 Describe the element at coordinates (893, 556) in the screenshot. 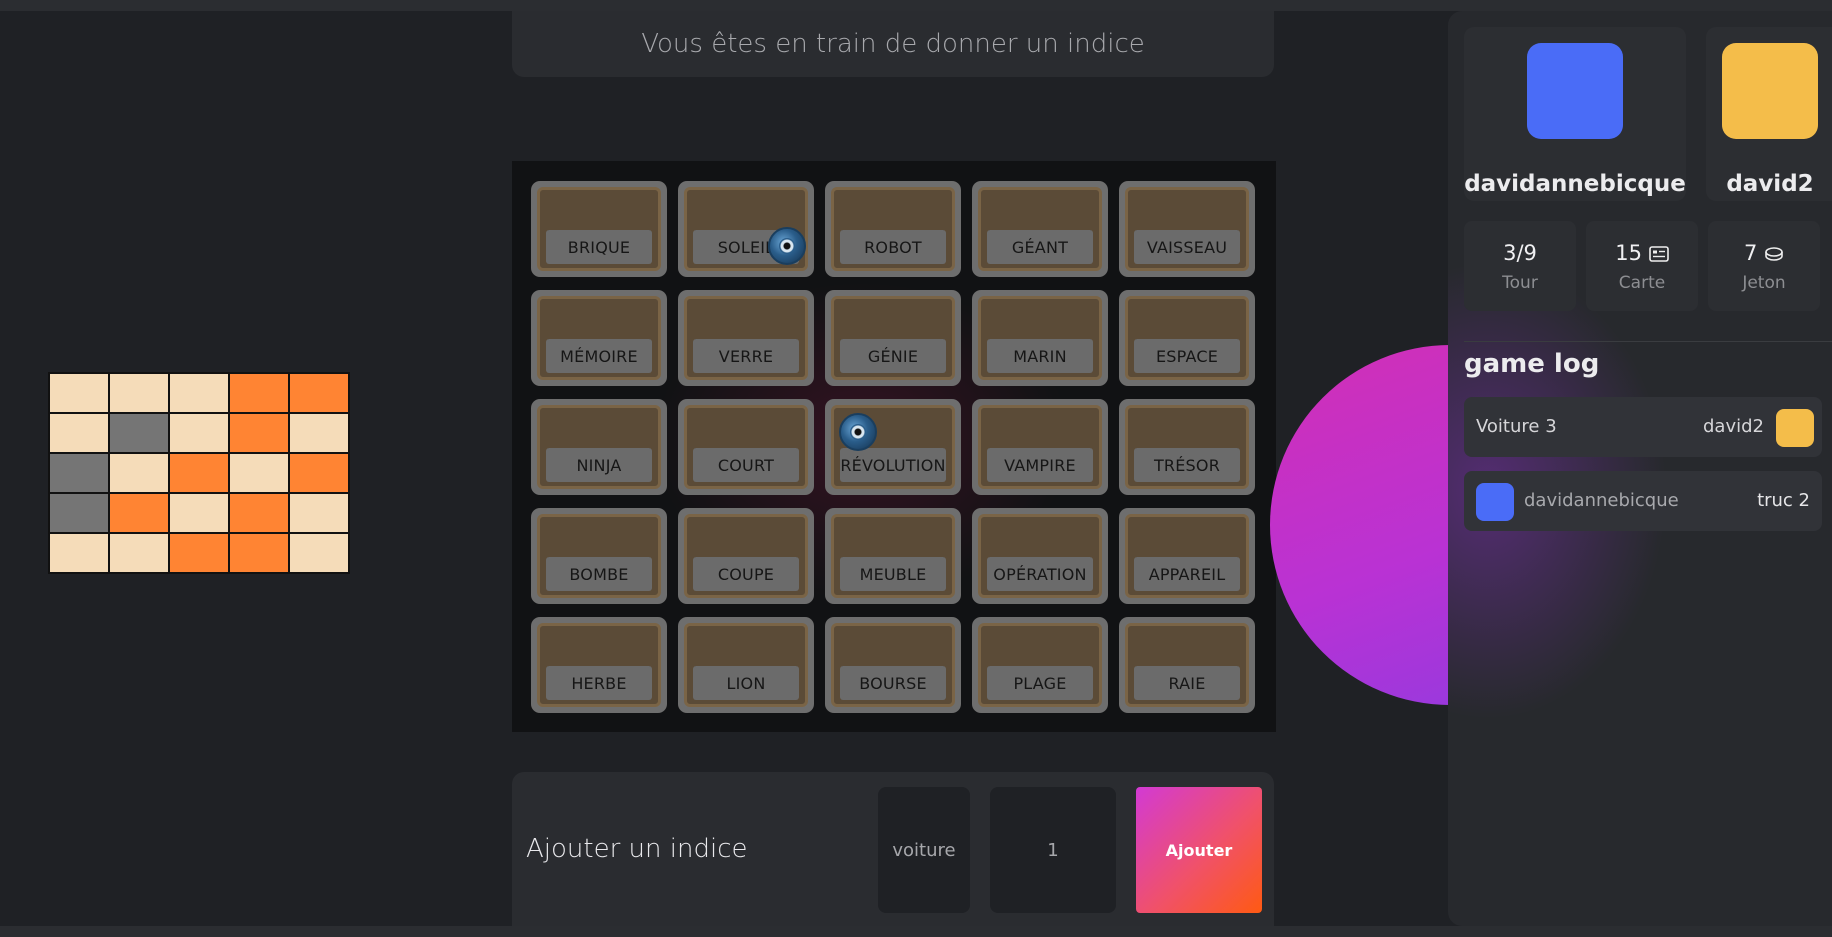

I see `word-card: MEUBLE` at that location.